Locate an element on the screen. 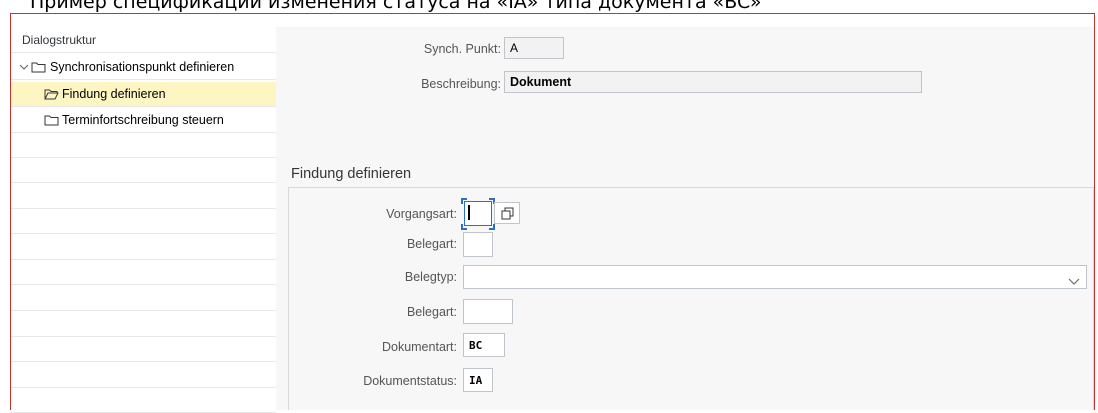 The height and width of the screenshot is (413, 1098). vorgangsart-label: Vorgangsart: is located at coordinates (421, 214).